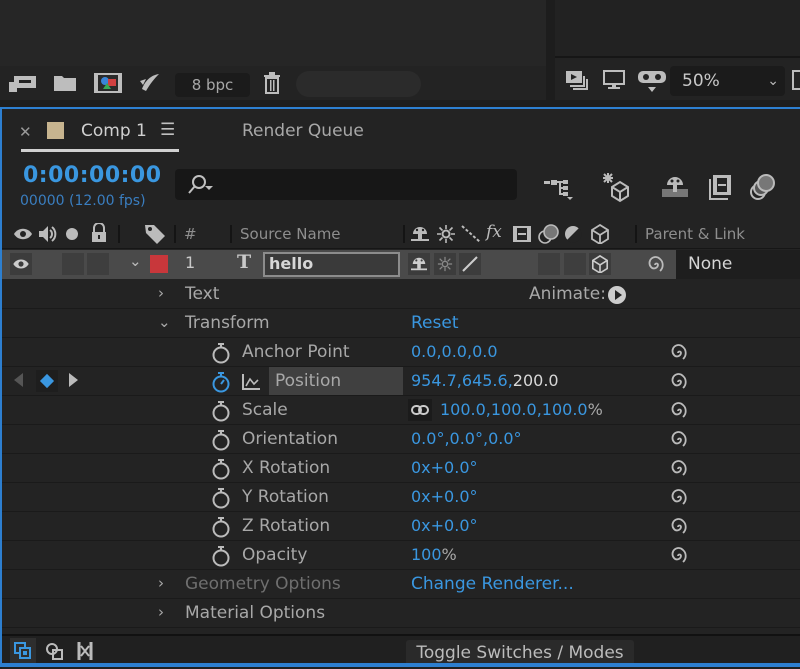 Image resolution: width=800 pixels, height=669 pixels. I want to click on stopwatch-active-icon, so click(221, 384).